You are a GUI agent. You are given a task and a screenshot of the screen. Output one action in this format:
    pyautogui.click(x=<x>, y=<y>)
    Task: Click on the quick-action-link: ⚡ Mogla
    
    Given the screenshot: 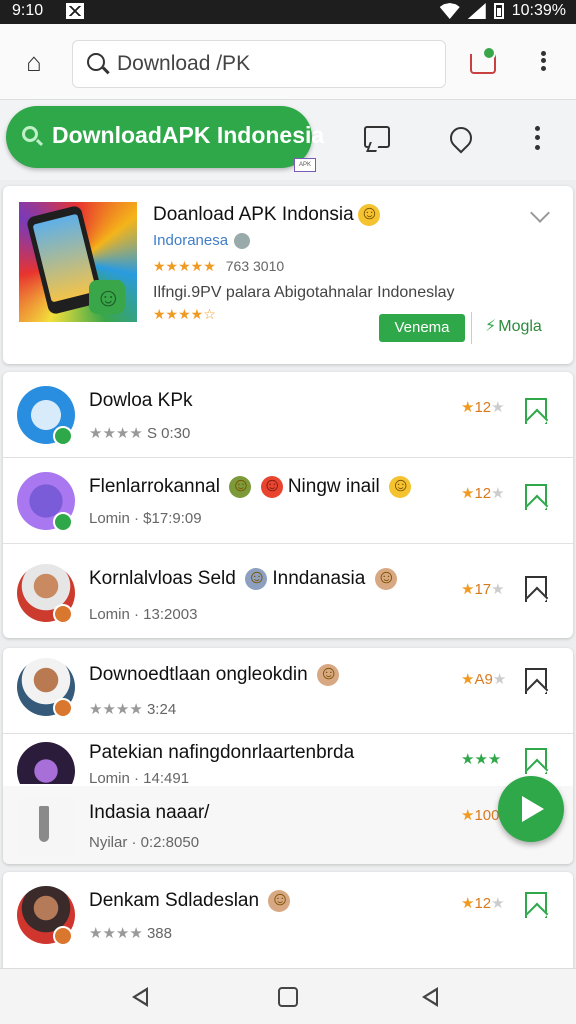 What is the action you would take?
    pyautogui.click(x=513, y=326)
    